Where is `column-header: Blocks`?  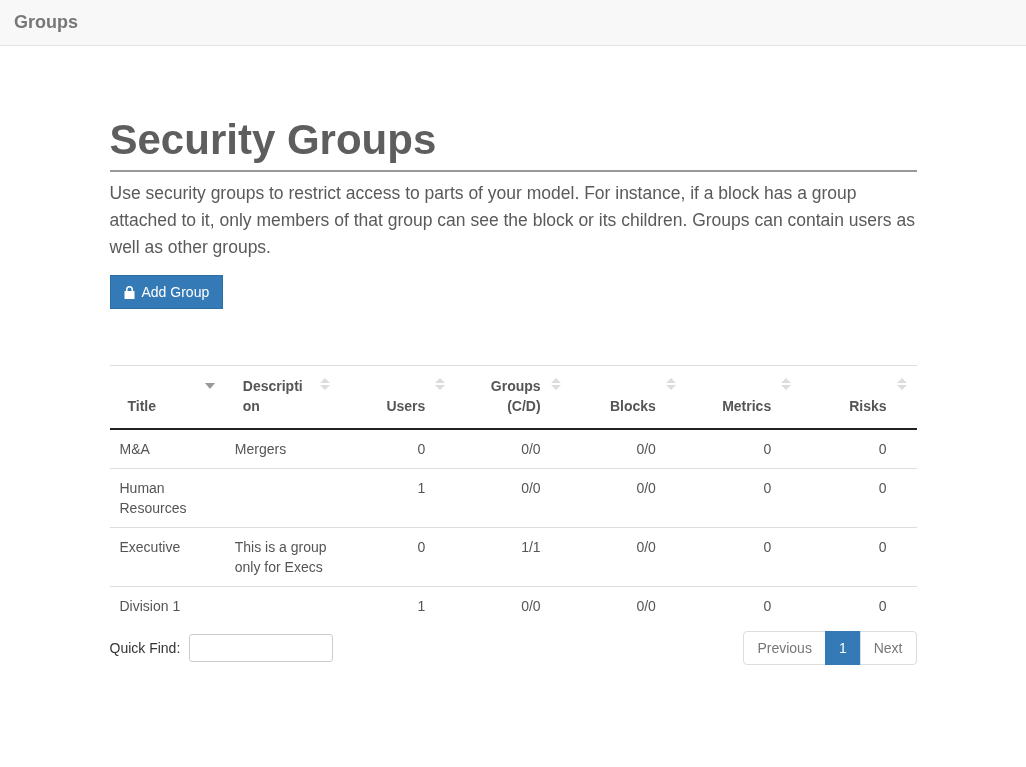 column-header: Blocks is located at coordinates (628, 397).